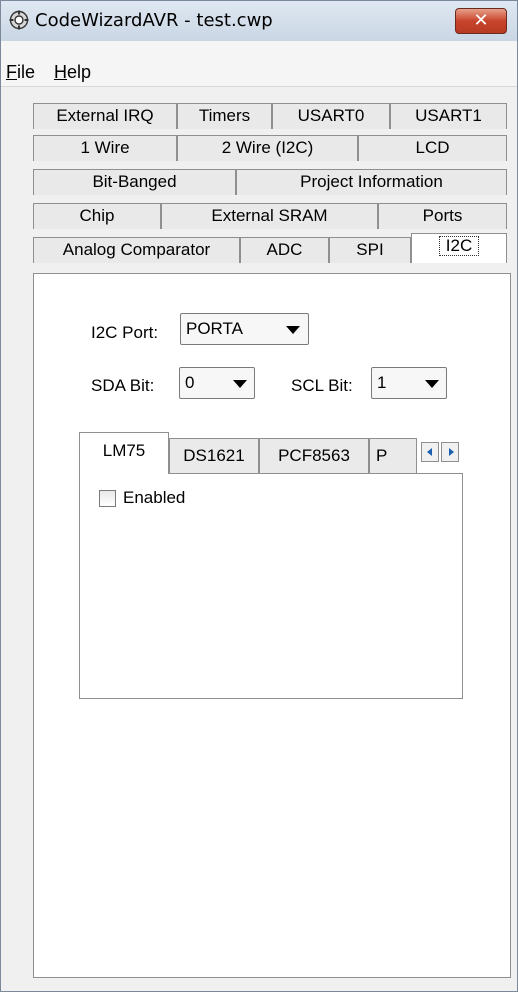 The width and height of the screenshot is (518, 992). I want to click on enabled-checkbox, so click(107, 498).